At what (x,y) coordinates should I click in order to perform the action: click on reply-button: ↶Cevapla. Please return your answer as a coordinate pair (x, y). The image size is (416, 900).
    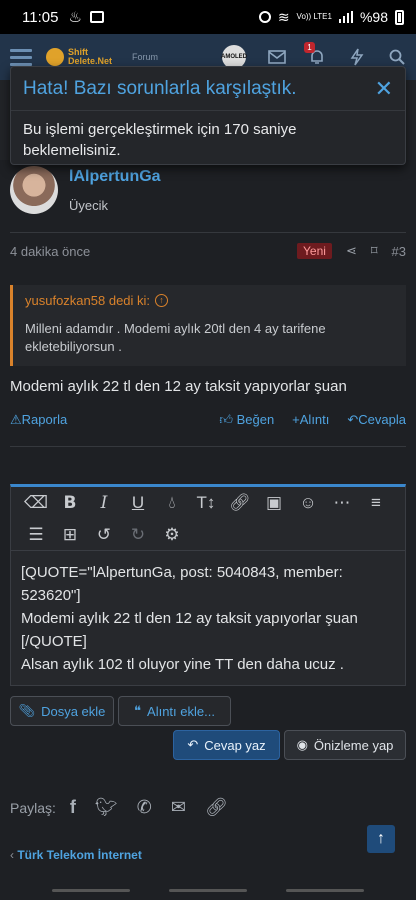
    Looking at the image, I should click on (376, 420).